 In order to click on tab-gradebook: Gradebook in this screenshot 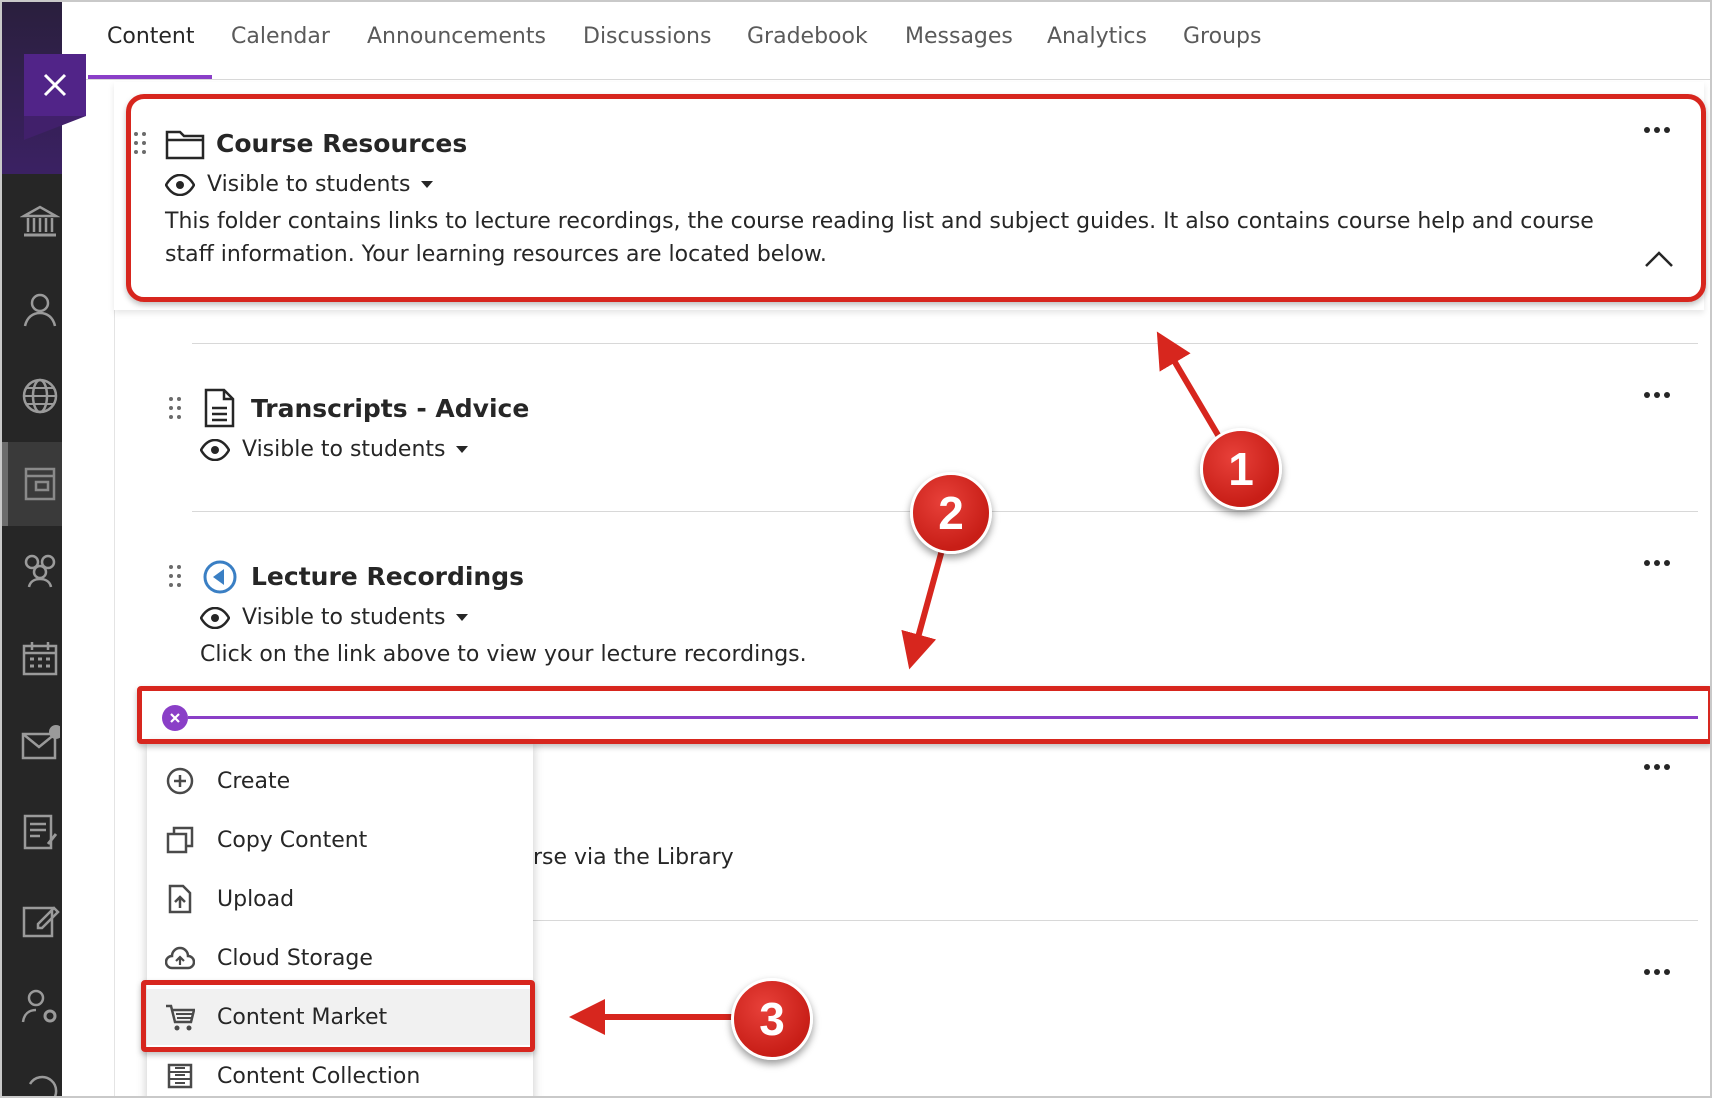, I will do `click(807, 36)`.